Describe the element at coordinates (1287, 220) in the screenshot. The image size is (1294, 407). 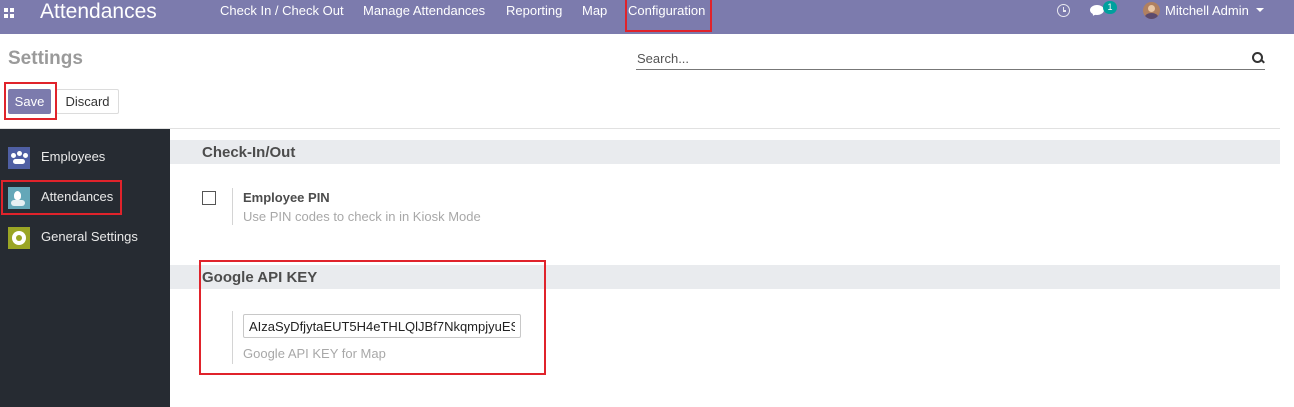
I see `scrollbar-track` at that location.